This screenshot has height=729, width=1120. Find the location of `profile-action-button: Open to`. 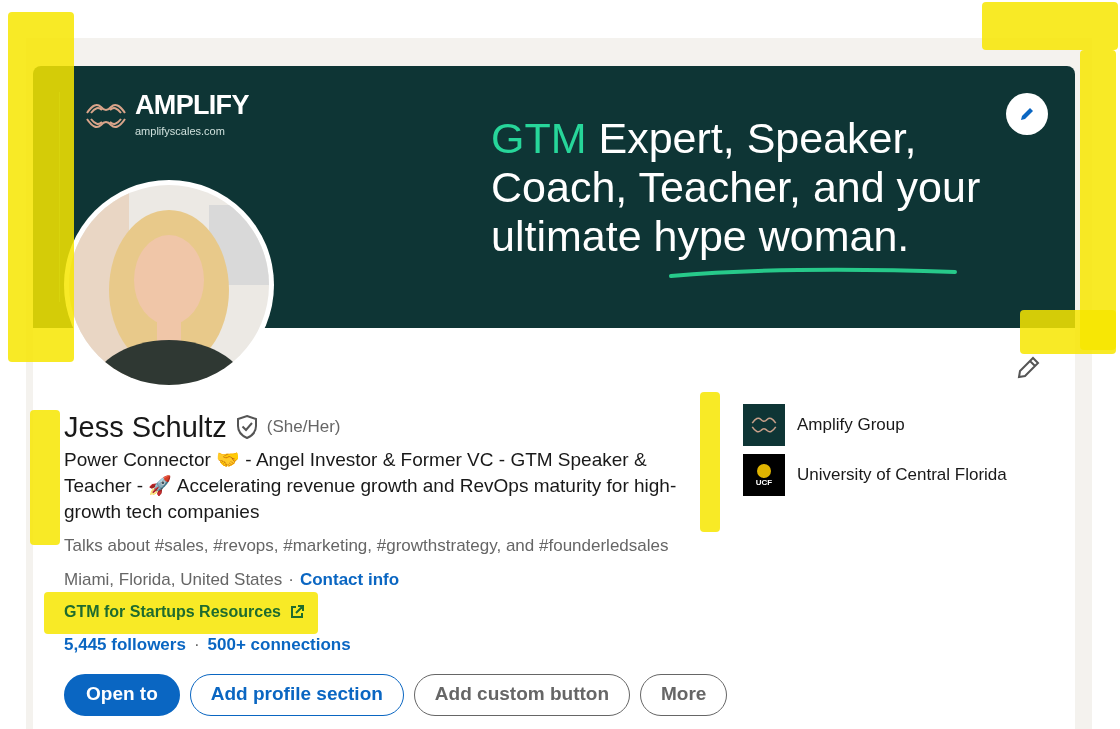

profile-action-button: Open to is located at coordinates (122, 694).